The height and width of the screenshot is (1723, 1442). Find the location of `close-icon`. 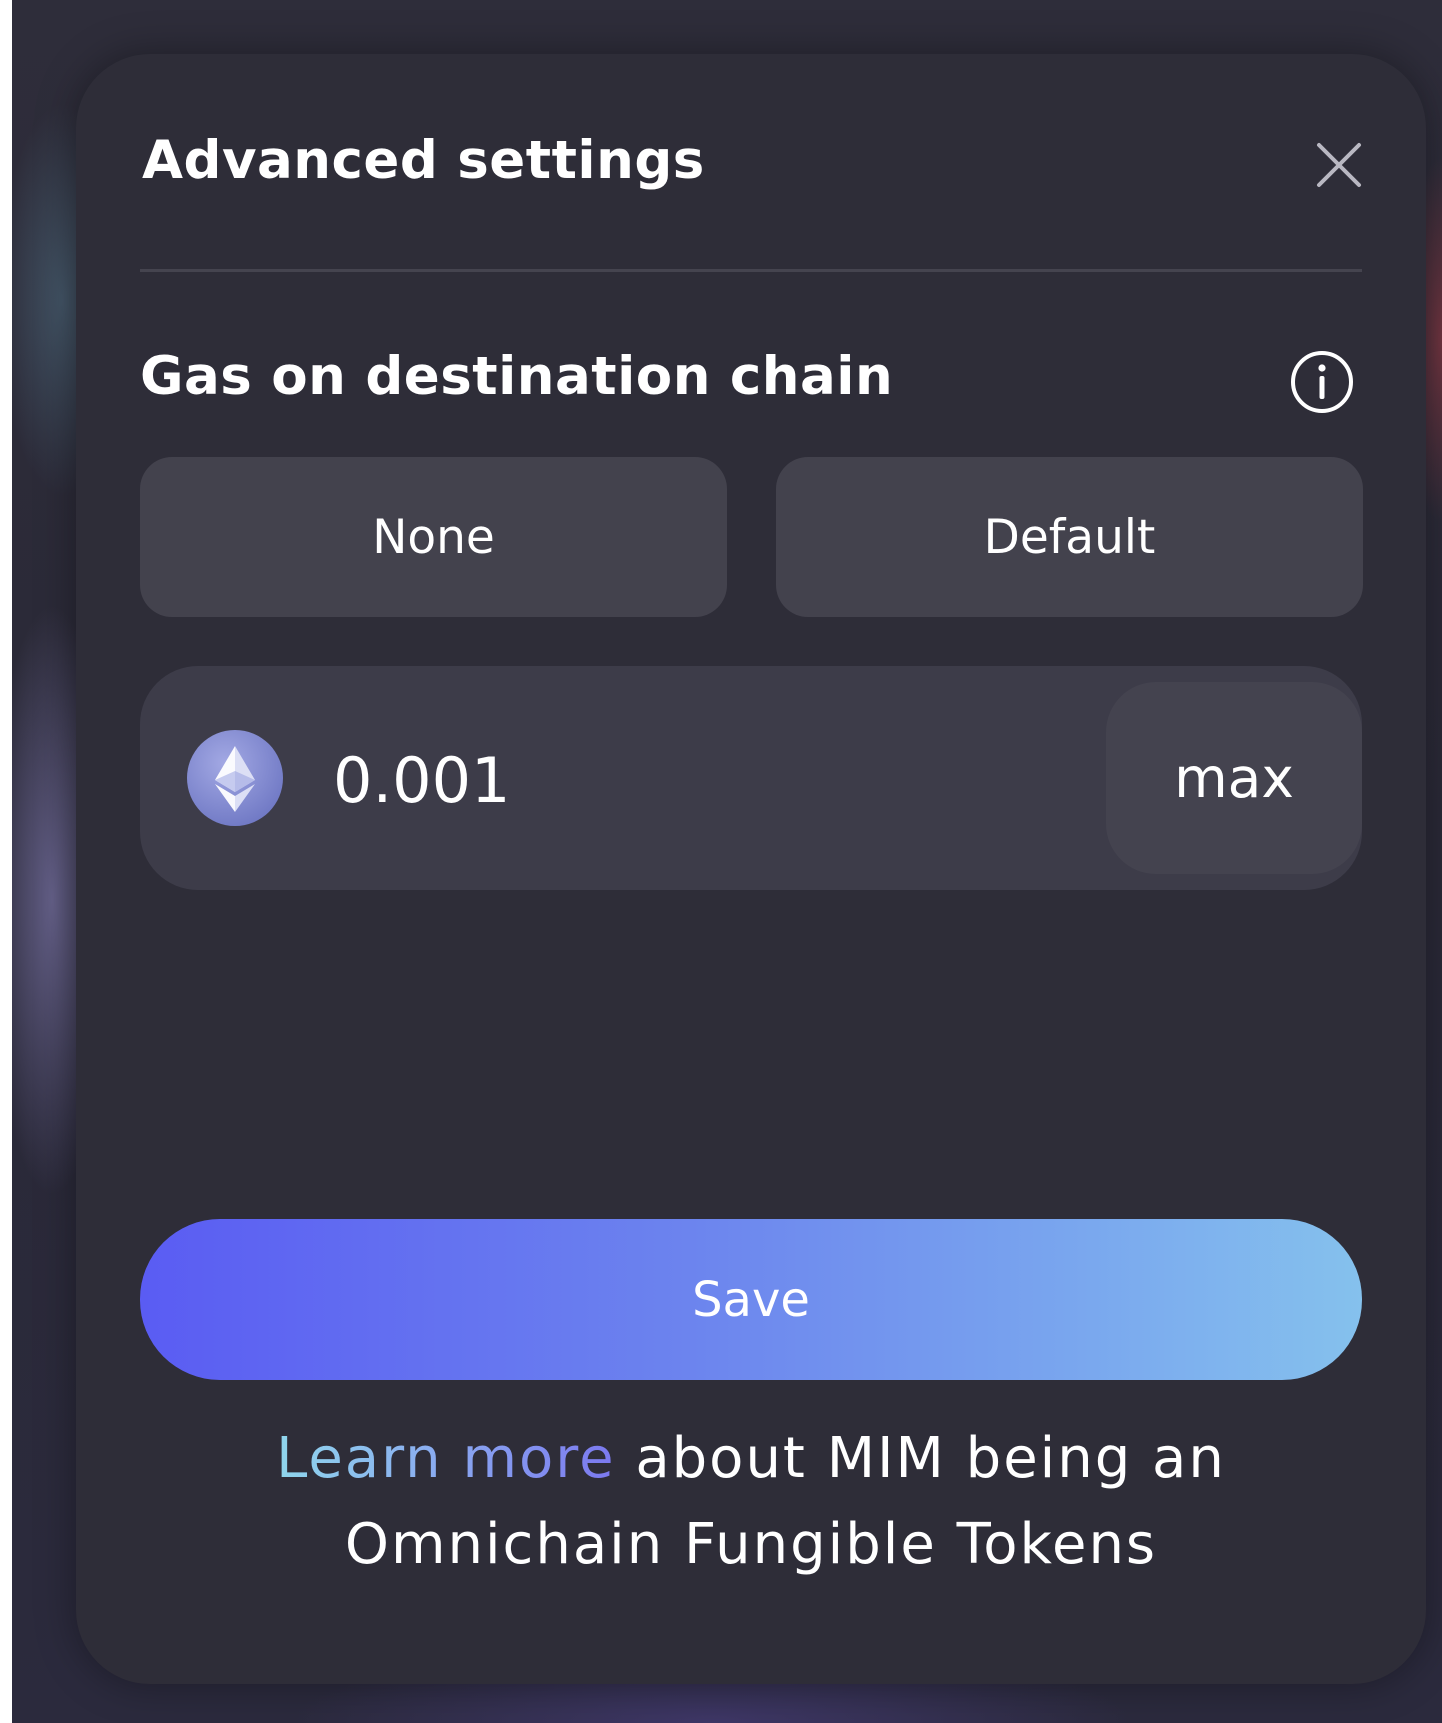

close-icon is located at coordinates (1339, 165).